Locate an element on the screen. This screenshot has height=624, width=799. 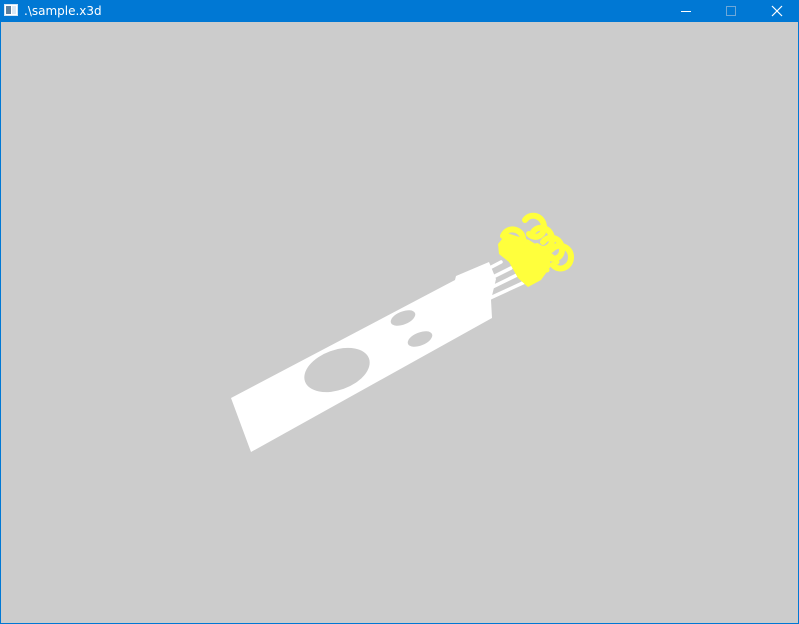
minimize-button is located at coordinates (686, 11).